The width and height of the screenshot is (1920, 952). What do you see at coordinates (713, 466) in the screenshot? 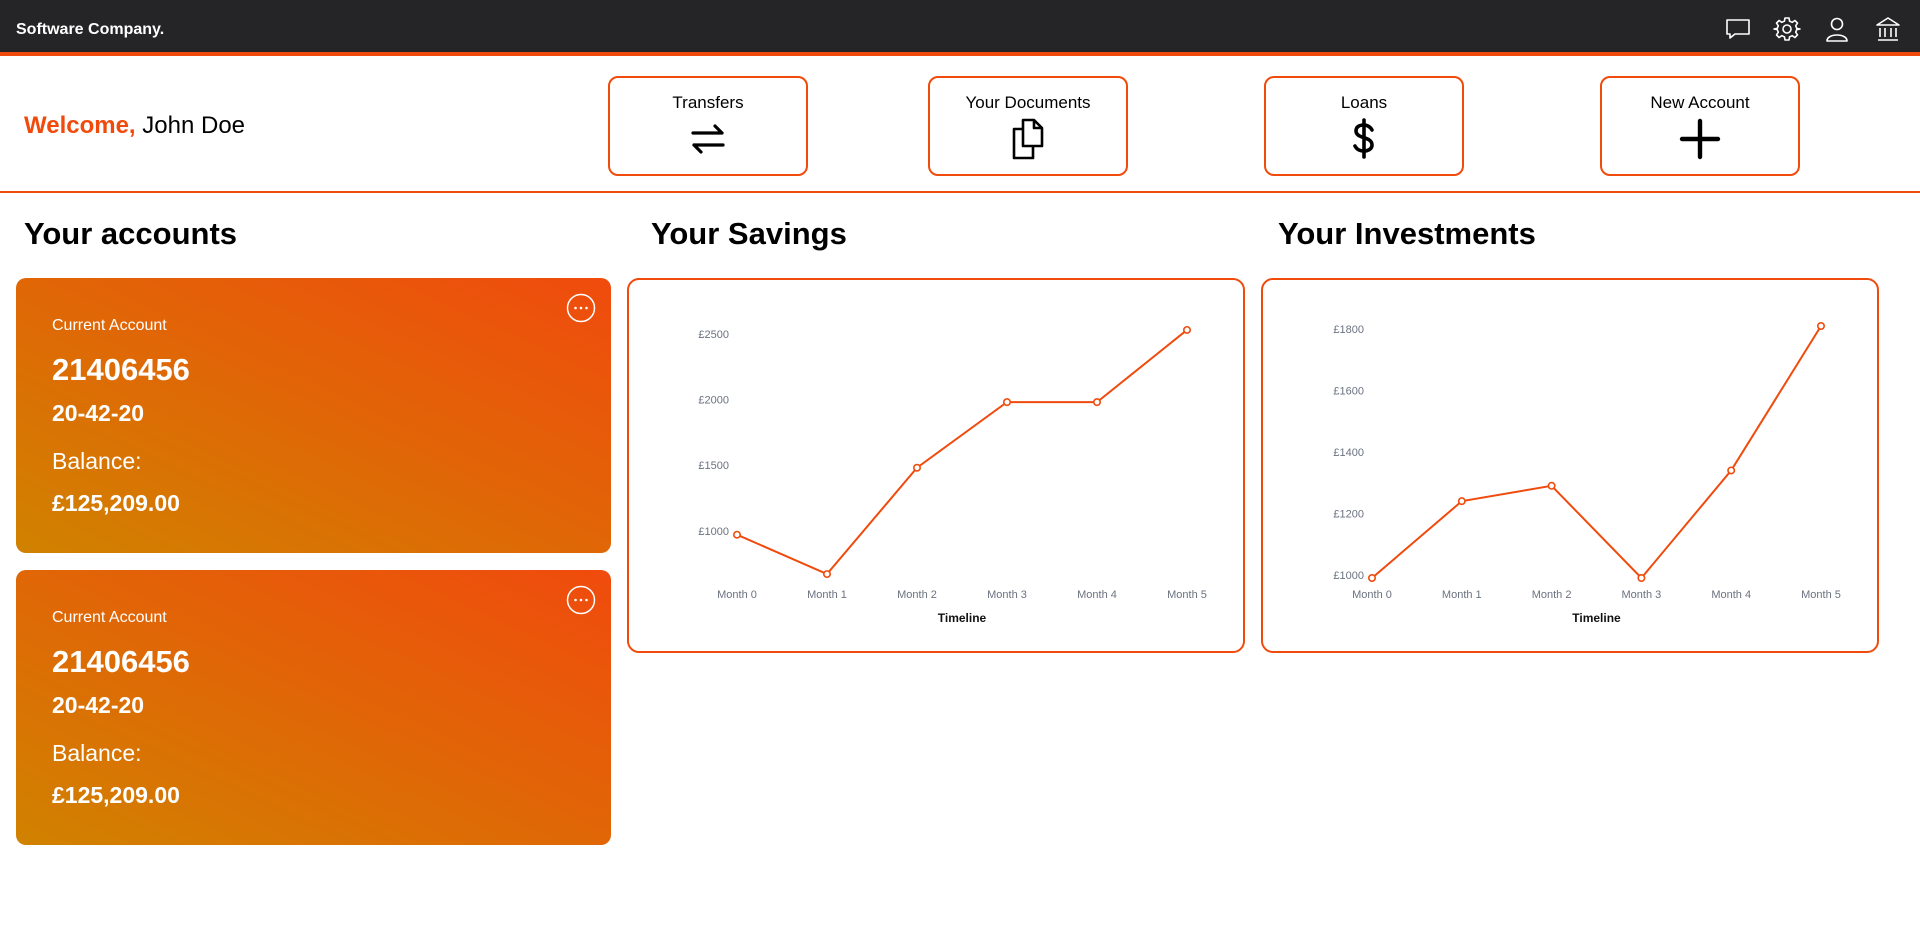
I see `y-tick-label: £1500` at bounding box center [713, 466].